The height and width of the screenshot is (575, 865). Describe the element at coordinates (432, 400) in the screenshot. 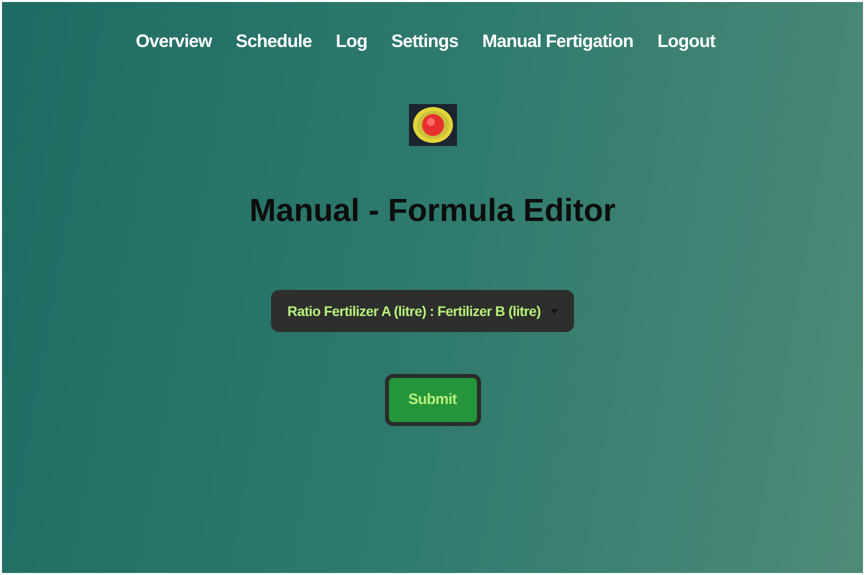

I see `submit-button: Submit` at that location.